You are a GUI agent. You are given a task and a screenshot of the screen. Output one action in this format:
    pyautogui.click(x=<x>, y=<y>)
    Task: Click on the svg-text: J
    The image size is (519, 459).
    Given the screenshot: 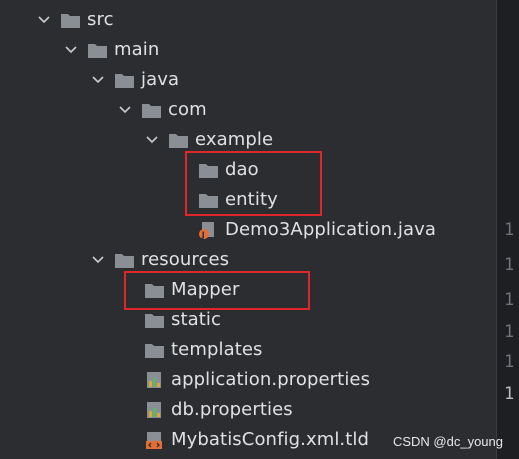 What is the action you would take?
    pyautogui.click(x=203, y=235)
    